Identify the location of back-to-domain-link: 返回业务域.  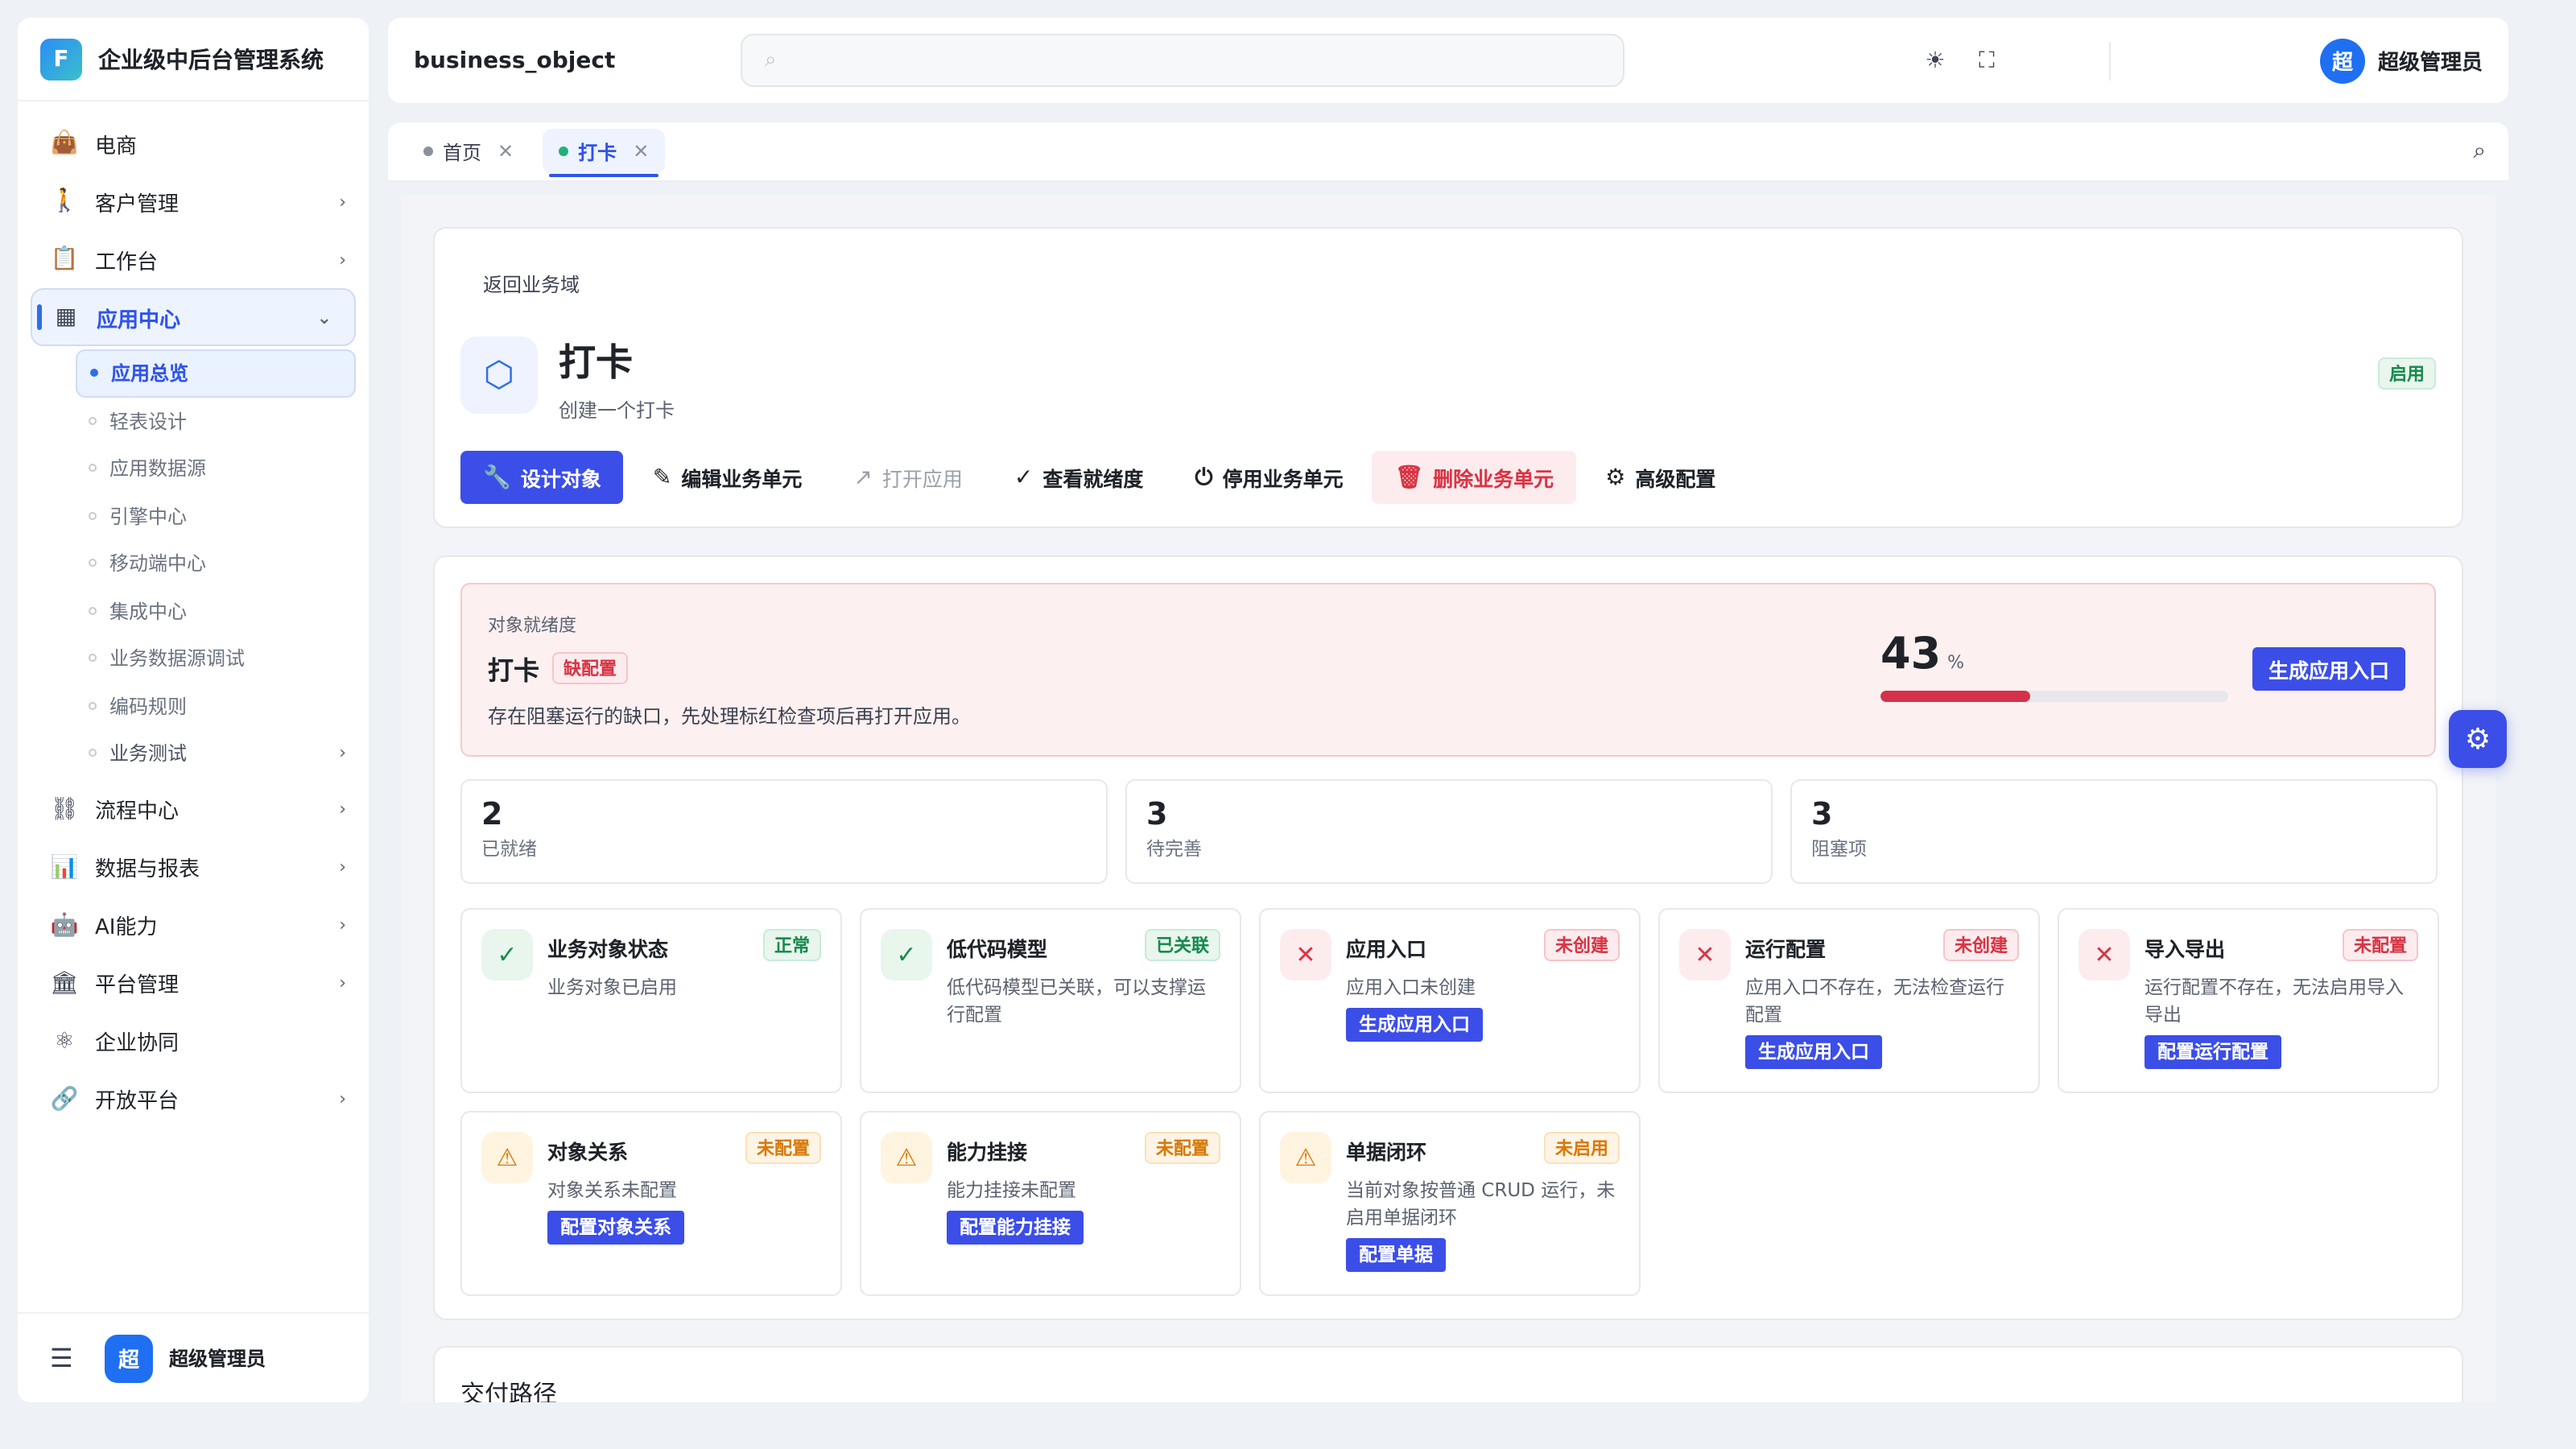
(531, 284).